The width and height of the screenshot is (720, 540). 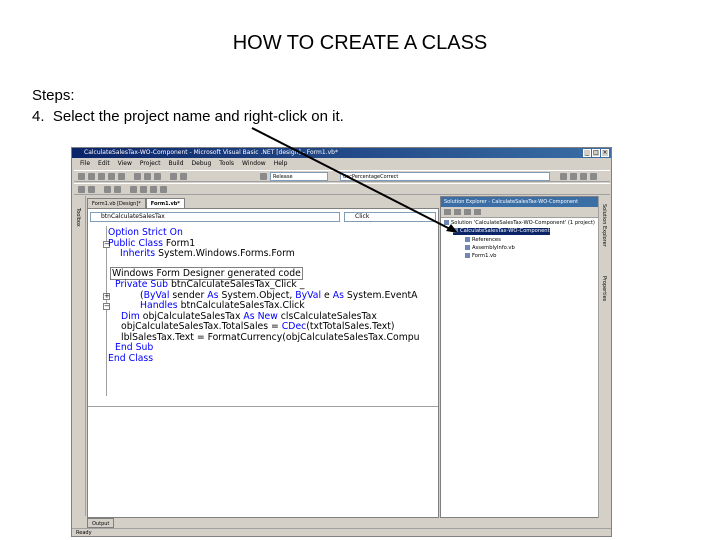 What do you see at coordinates (106, 311) in the screenshot?
I see `fold-guide` at bounding box center [106, 311].